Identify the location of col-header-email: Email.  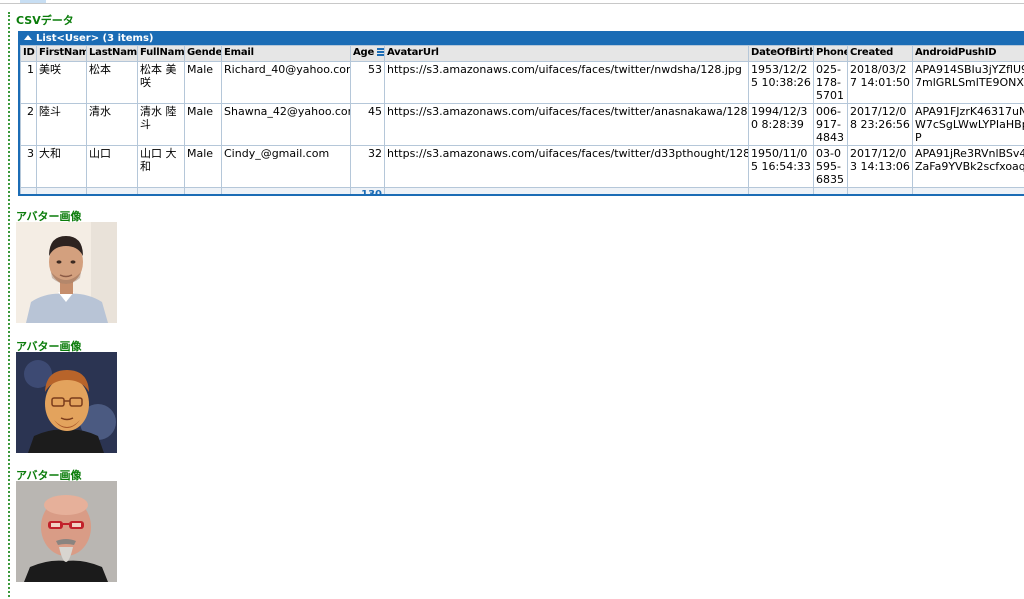
(286, 53).